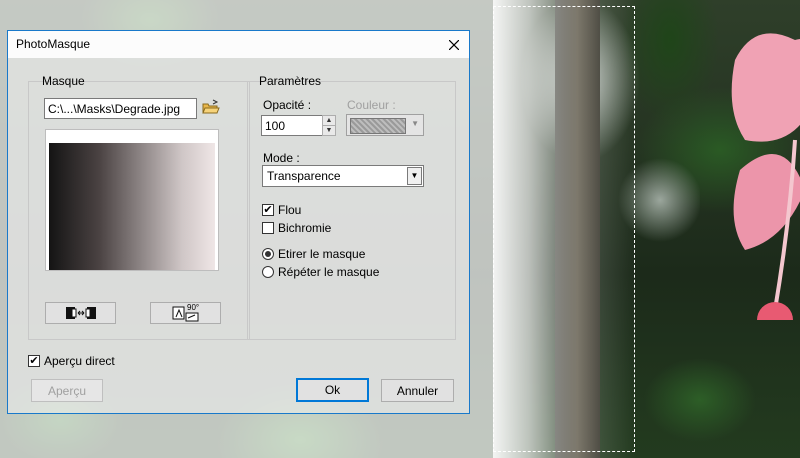 Image resolution: width=800 pixels, height=458 pixels. Describe the element at coordinates (378, 126) in the screenshot. I see `color-swatch` at that location.